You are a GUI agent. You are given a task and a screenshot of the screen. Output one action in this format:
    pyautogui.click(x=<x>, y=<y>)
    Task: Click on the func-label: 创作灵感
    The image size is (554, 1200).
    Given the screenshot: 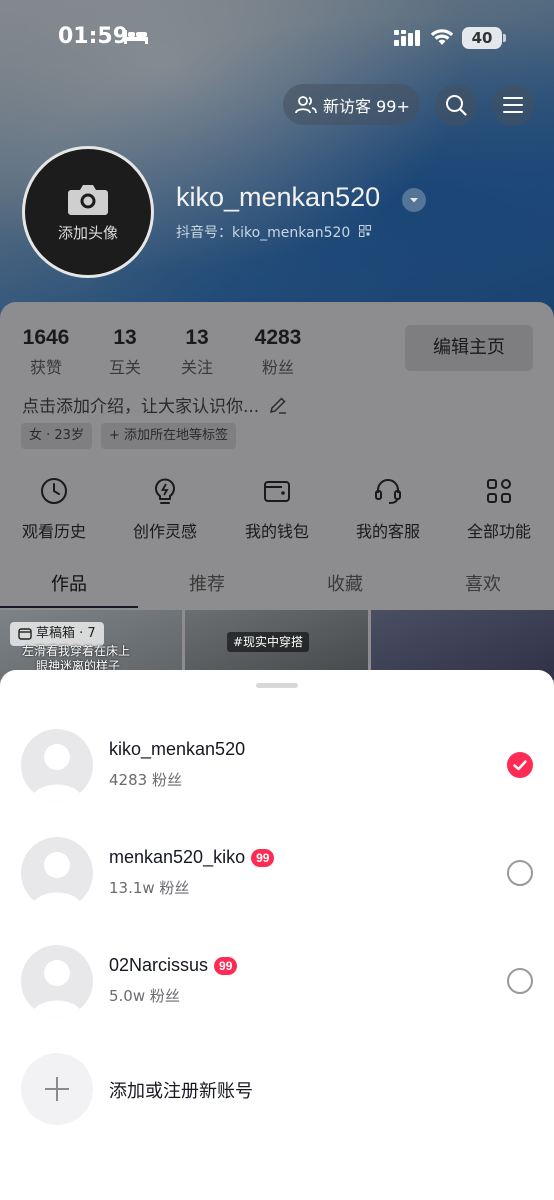 What is the action you would take?
    pyautogui.click(x=164, y=531)
    